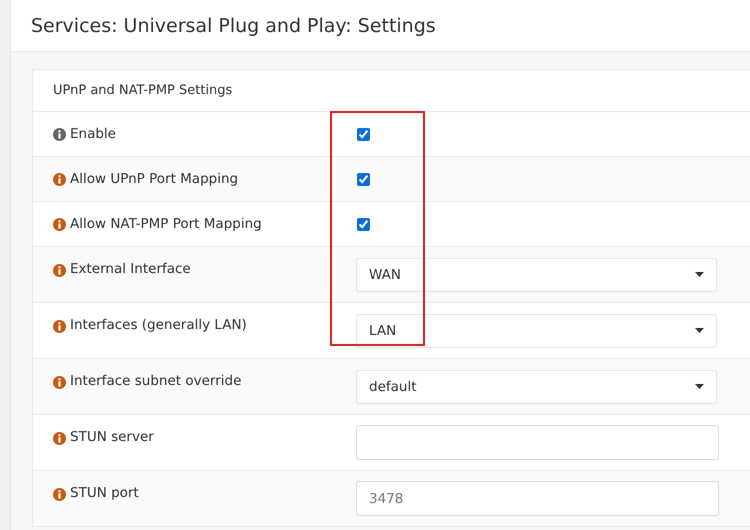 This screenshot has width=750, height=530. What do you see at coordinates (166, 224) in the screenshot?
I see `field-label: Allow NAT-PMP Port Mapping` at bounding box center [166, 224].